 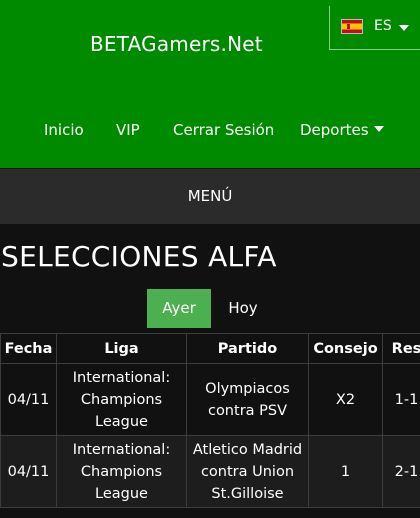 What do you see at coordinates (401, 471) in the screenshot?
I see `cell-res: 2-1` at bounding box center [401, 471].